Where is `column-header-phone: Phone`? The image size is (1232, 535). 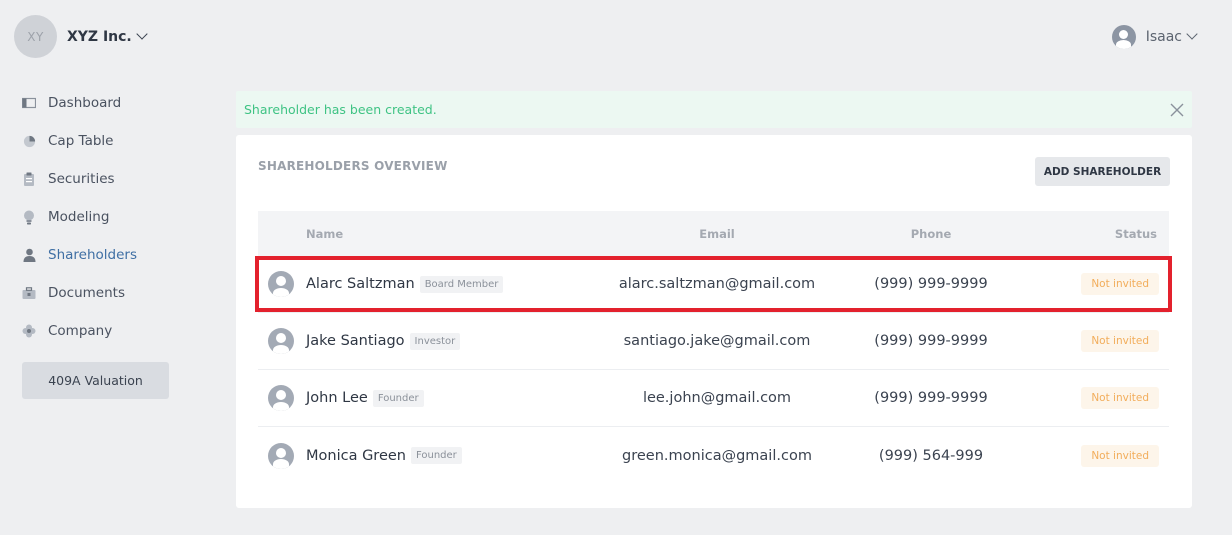 column-header-phone: Phone is located at coordinates (931, 234).